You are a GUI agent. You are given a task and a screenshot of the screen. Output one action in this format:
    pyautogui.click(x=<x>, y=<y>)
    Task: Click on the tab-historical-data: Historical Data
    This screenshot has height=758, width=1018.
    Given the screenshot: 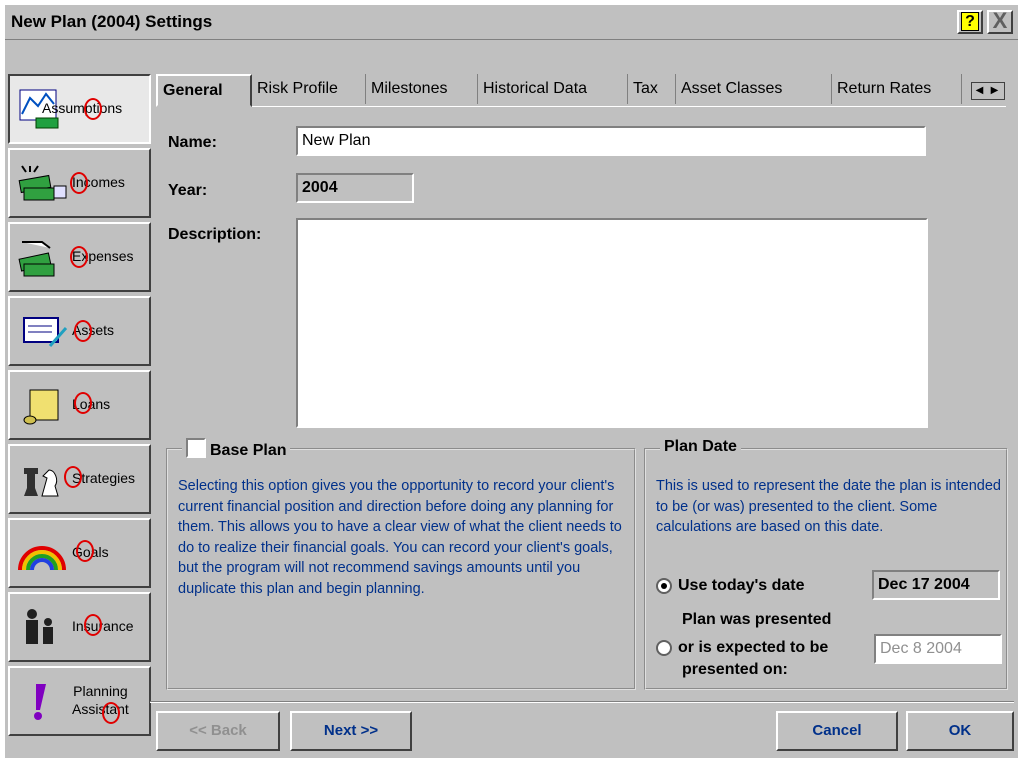 What is the action you would take?
    pyautogui.click(x=553, y=89)
    